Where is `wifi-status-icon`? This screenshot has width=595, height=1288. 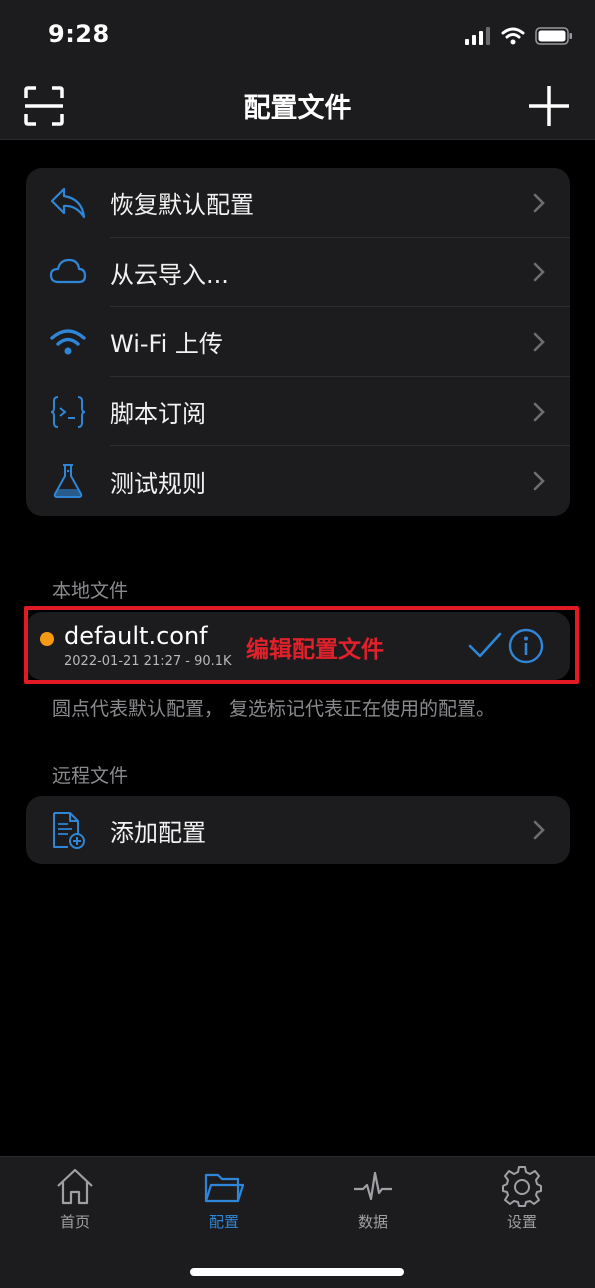 wifi-status-icon is located at coordinates (513, 36).